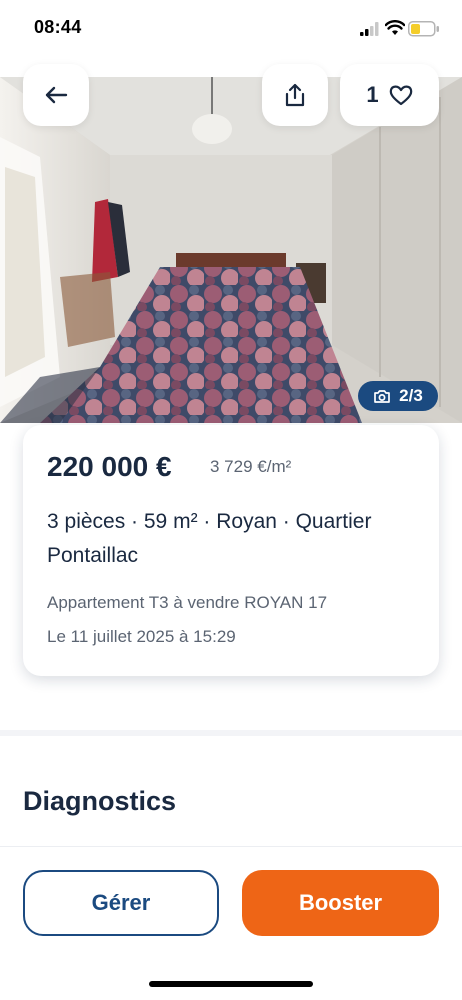 The height and width of the screenshot is (1000, 462). Describe the element at coordinates (411, 395) in the screenshot. I see `photo-counter-text: 2/3` at that location.